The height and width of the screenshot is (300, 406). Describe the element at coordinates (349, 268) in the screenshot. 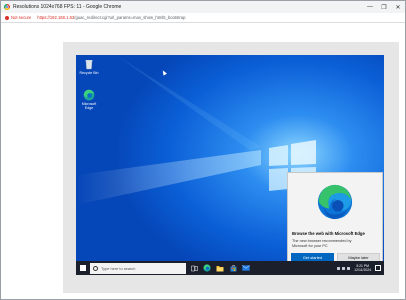

I see `volume-icon` at that location.